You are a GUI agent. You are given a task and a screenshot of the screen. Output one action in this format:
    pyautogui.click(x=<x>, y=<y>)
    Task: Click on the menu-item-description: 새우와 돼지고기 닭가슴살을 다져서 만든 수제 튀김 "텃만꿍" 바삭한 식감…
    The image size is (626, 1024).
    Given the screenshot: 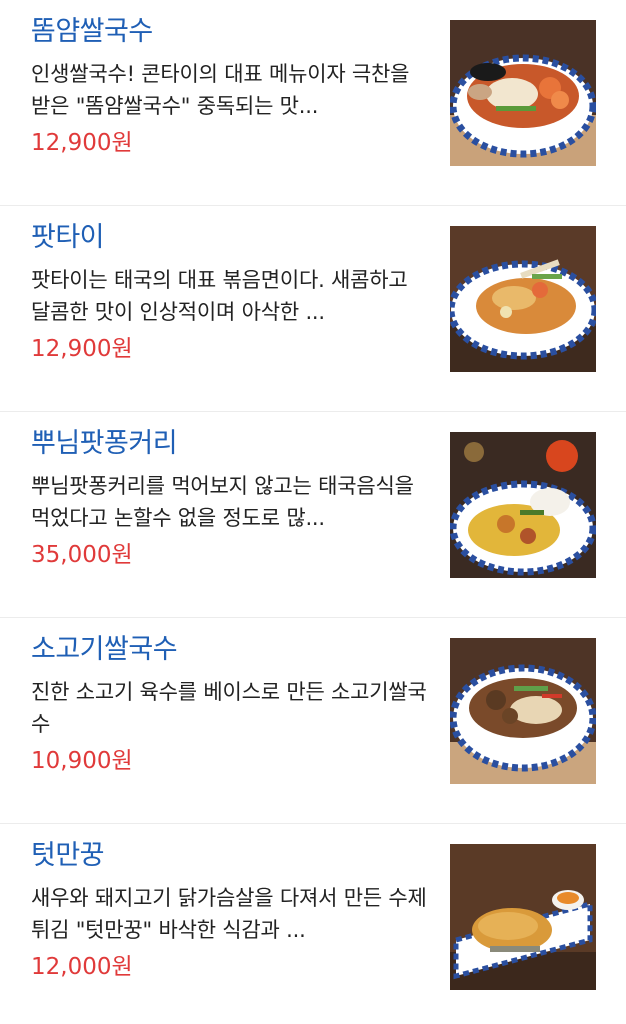 What is the action you would take?
    pyautogui.click(x=229, y=914)
    